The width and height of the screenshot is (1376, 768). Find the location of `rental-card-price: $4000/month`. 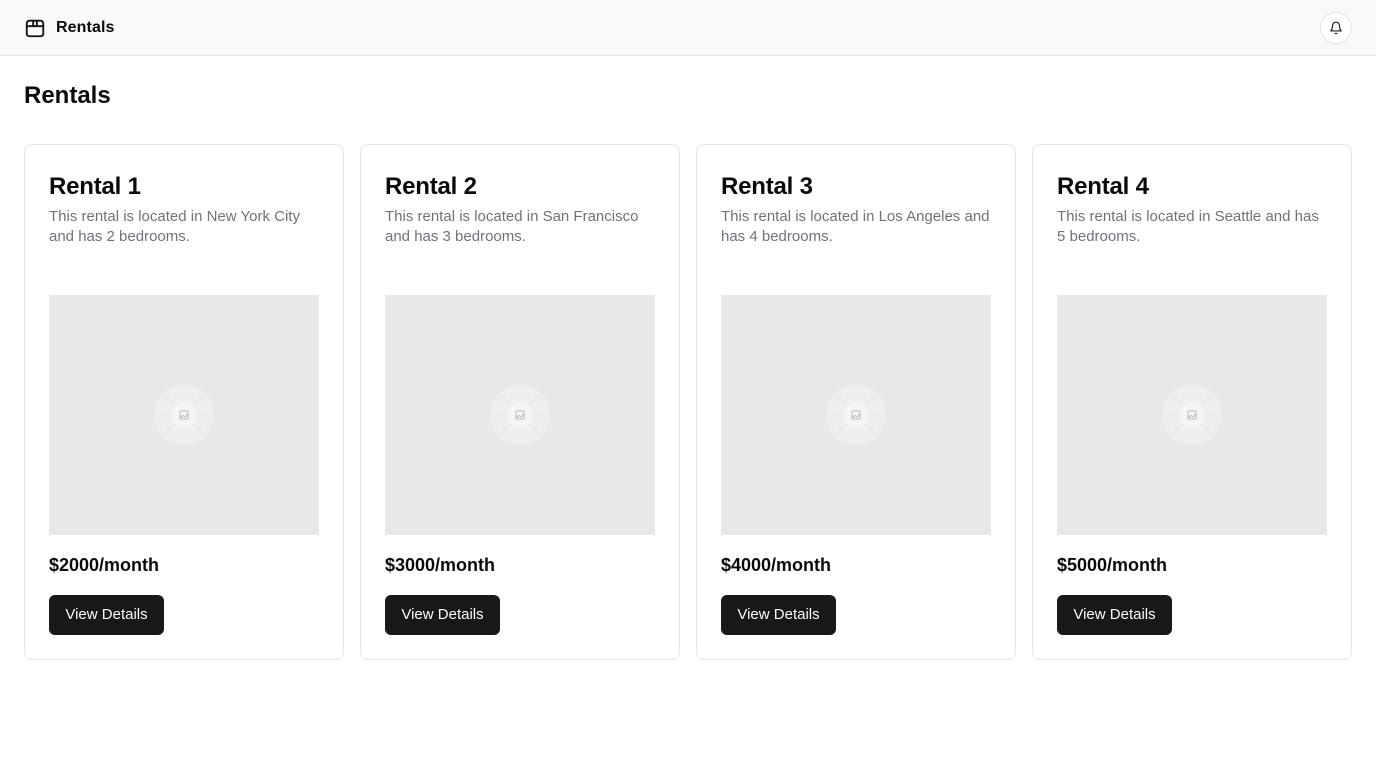

rental-card-price: $4000/month is located at coordinates (776, 565).